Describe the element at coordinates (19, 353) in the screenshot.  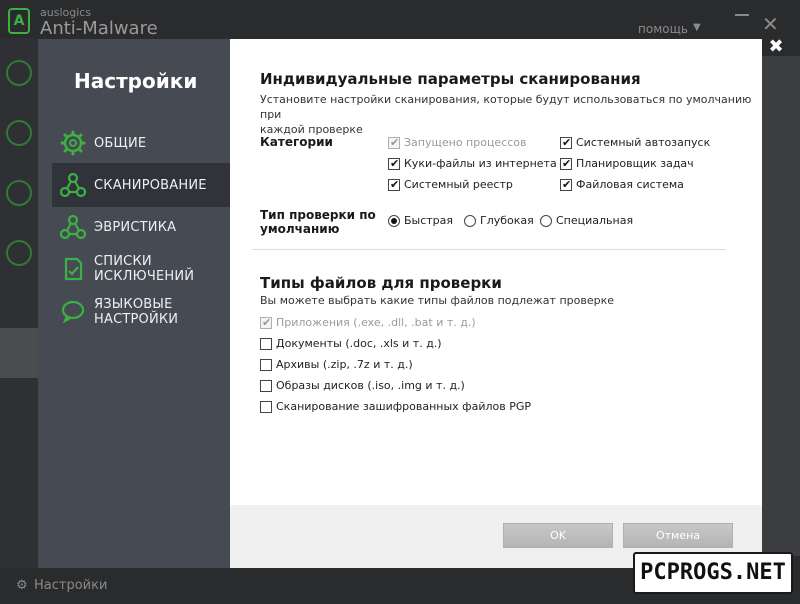
I see `nav-highlight` at that location.